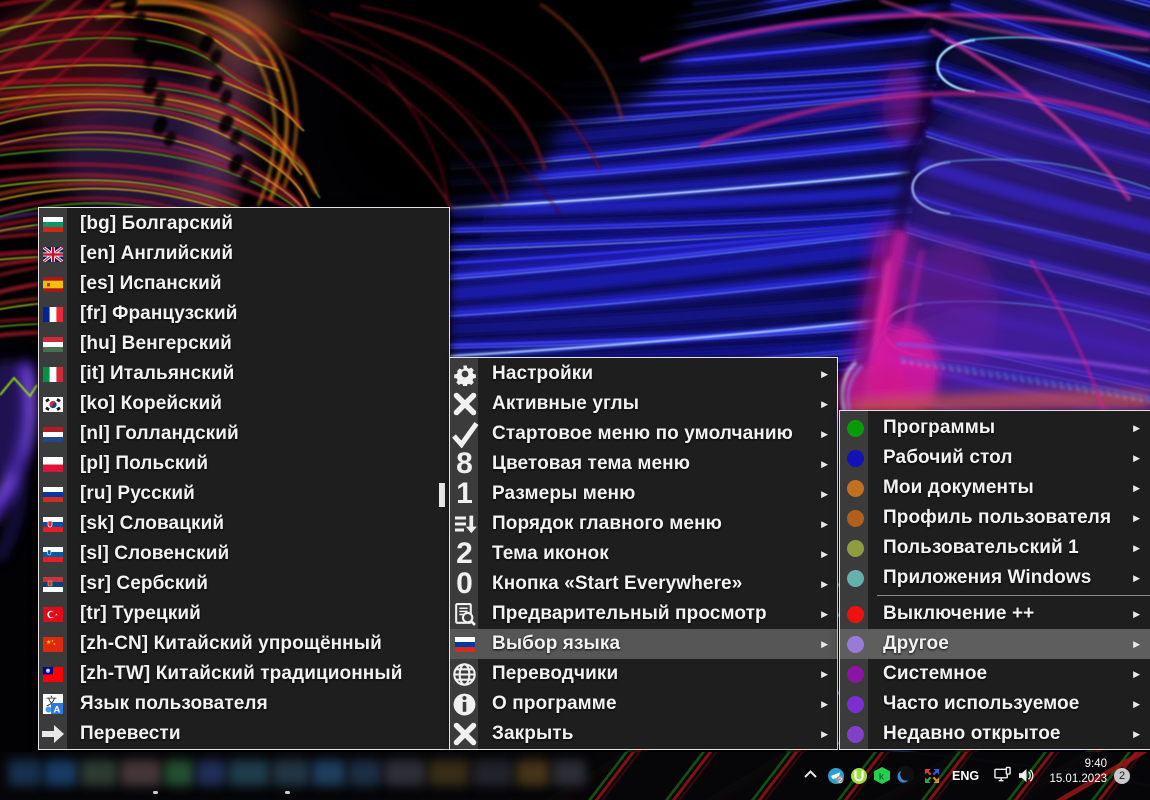 The height and width of the screenshot is (800, 1150). Describe the element at coordinates (840, 780) in the screenshot. I see `svg-text: 2` at that location.